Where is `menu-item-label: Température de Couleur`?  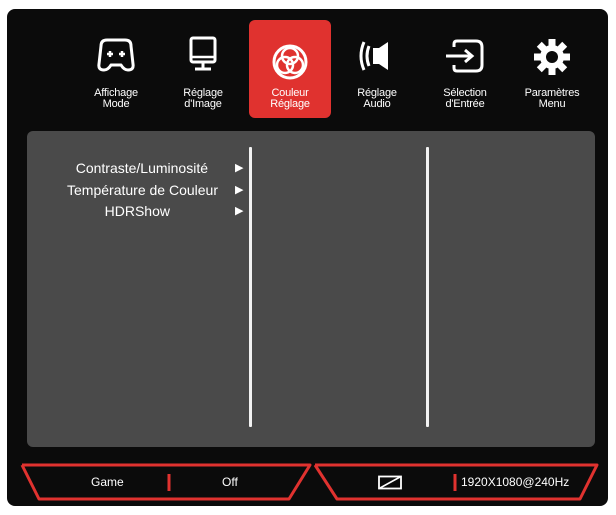
menu-item-label: Température de Couleur is located at coordinates (142, 190).